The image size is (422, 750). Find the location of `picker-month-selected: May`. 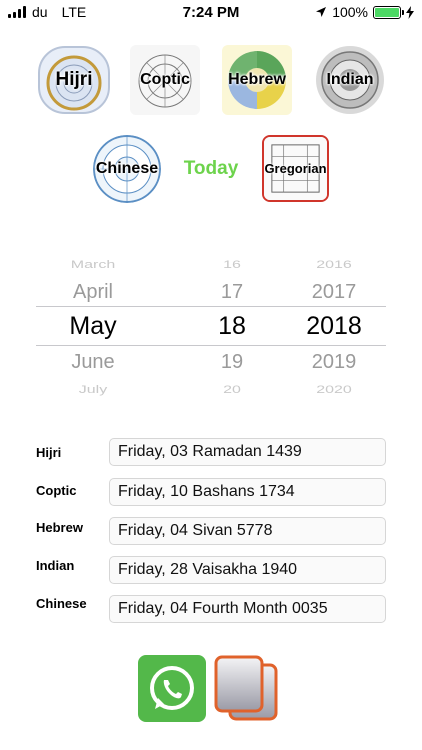

picker-month-selected: May is located at coordinates (93, 326).